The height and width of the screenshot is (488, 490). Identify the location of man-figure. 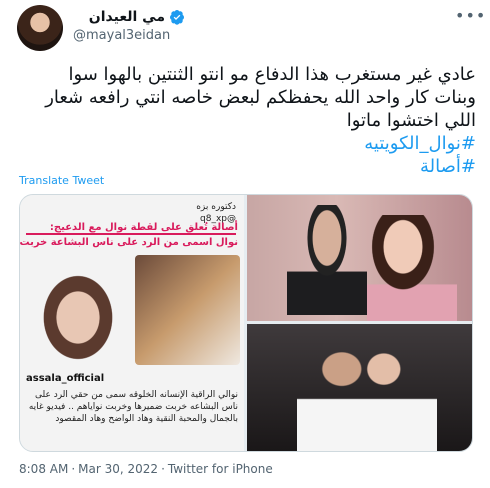
(327, 260).